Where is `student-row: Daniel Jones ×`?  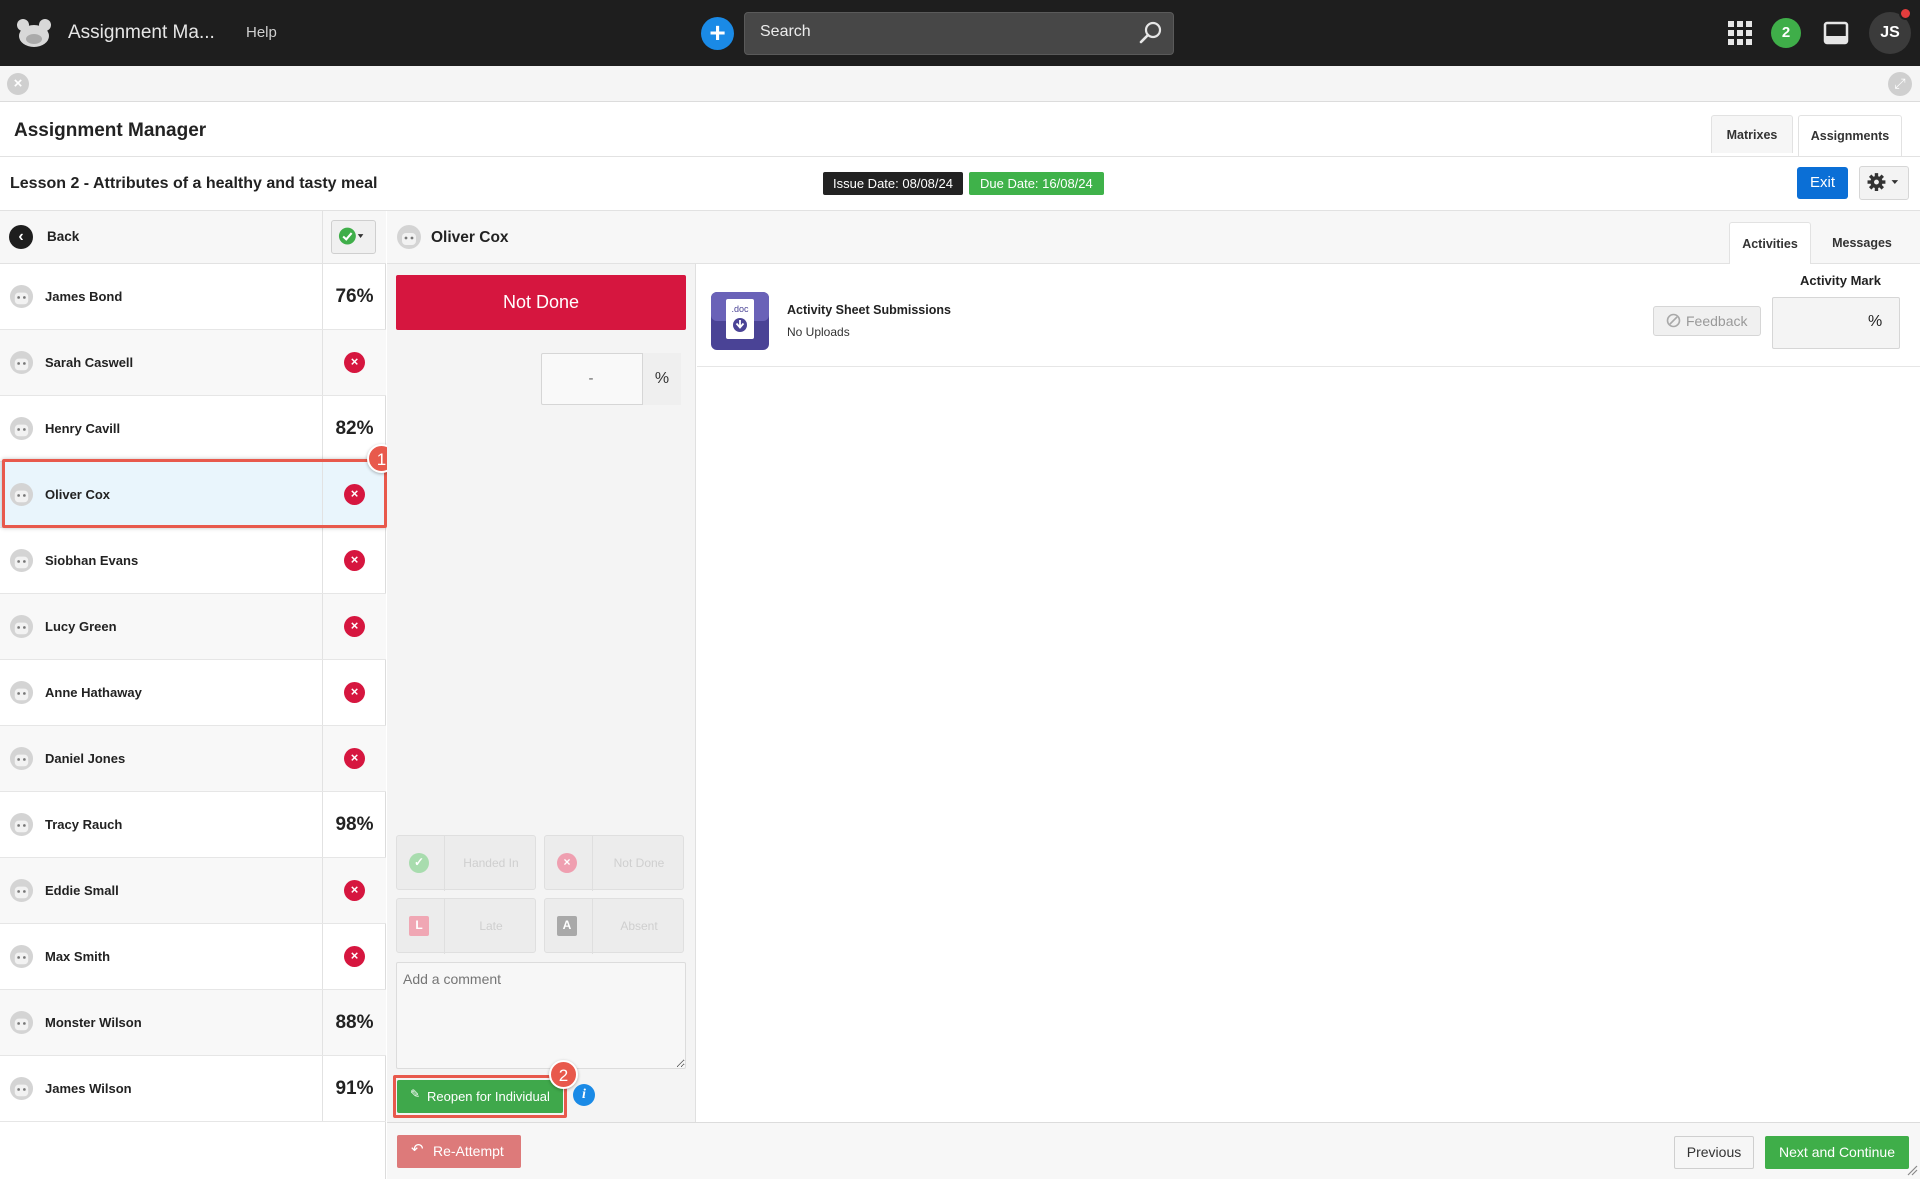
student-row: Daniel Jones × is located at coordinates (193, 759).